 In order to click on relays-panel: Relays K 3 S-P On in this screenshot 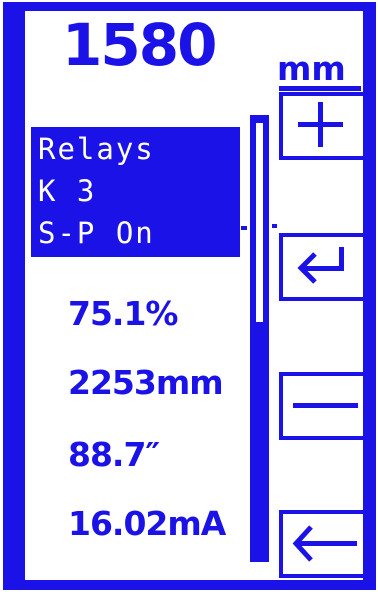, I will do `click(135, 192)`.